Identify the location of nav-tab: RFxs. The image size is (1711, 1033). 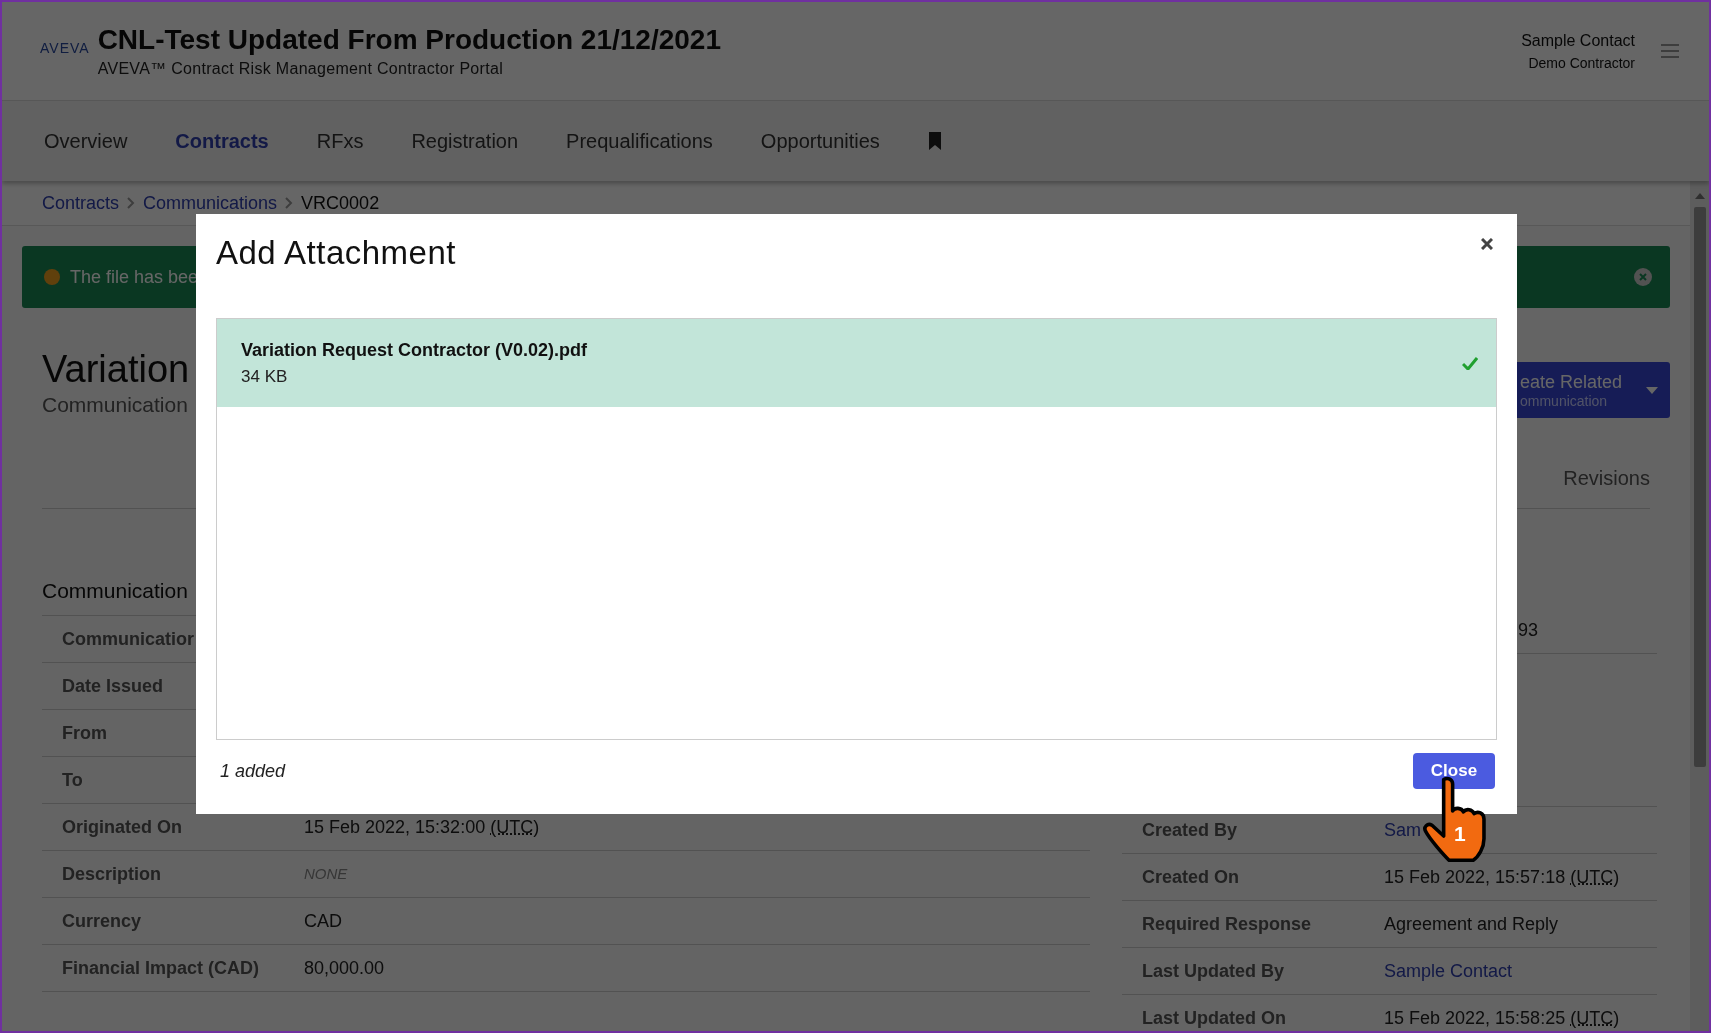
(340, 141).